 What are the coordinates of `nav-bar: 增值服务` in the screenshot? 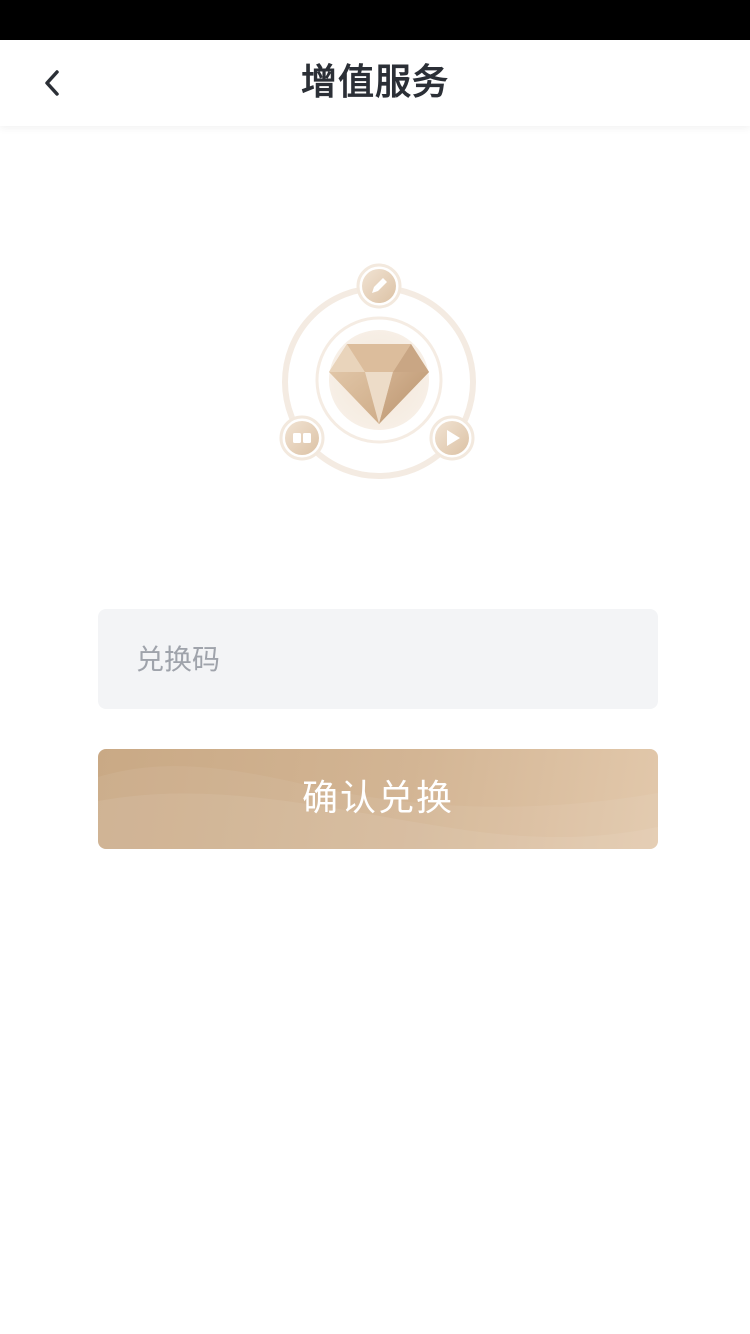 It's located at (375, 83).